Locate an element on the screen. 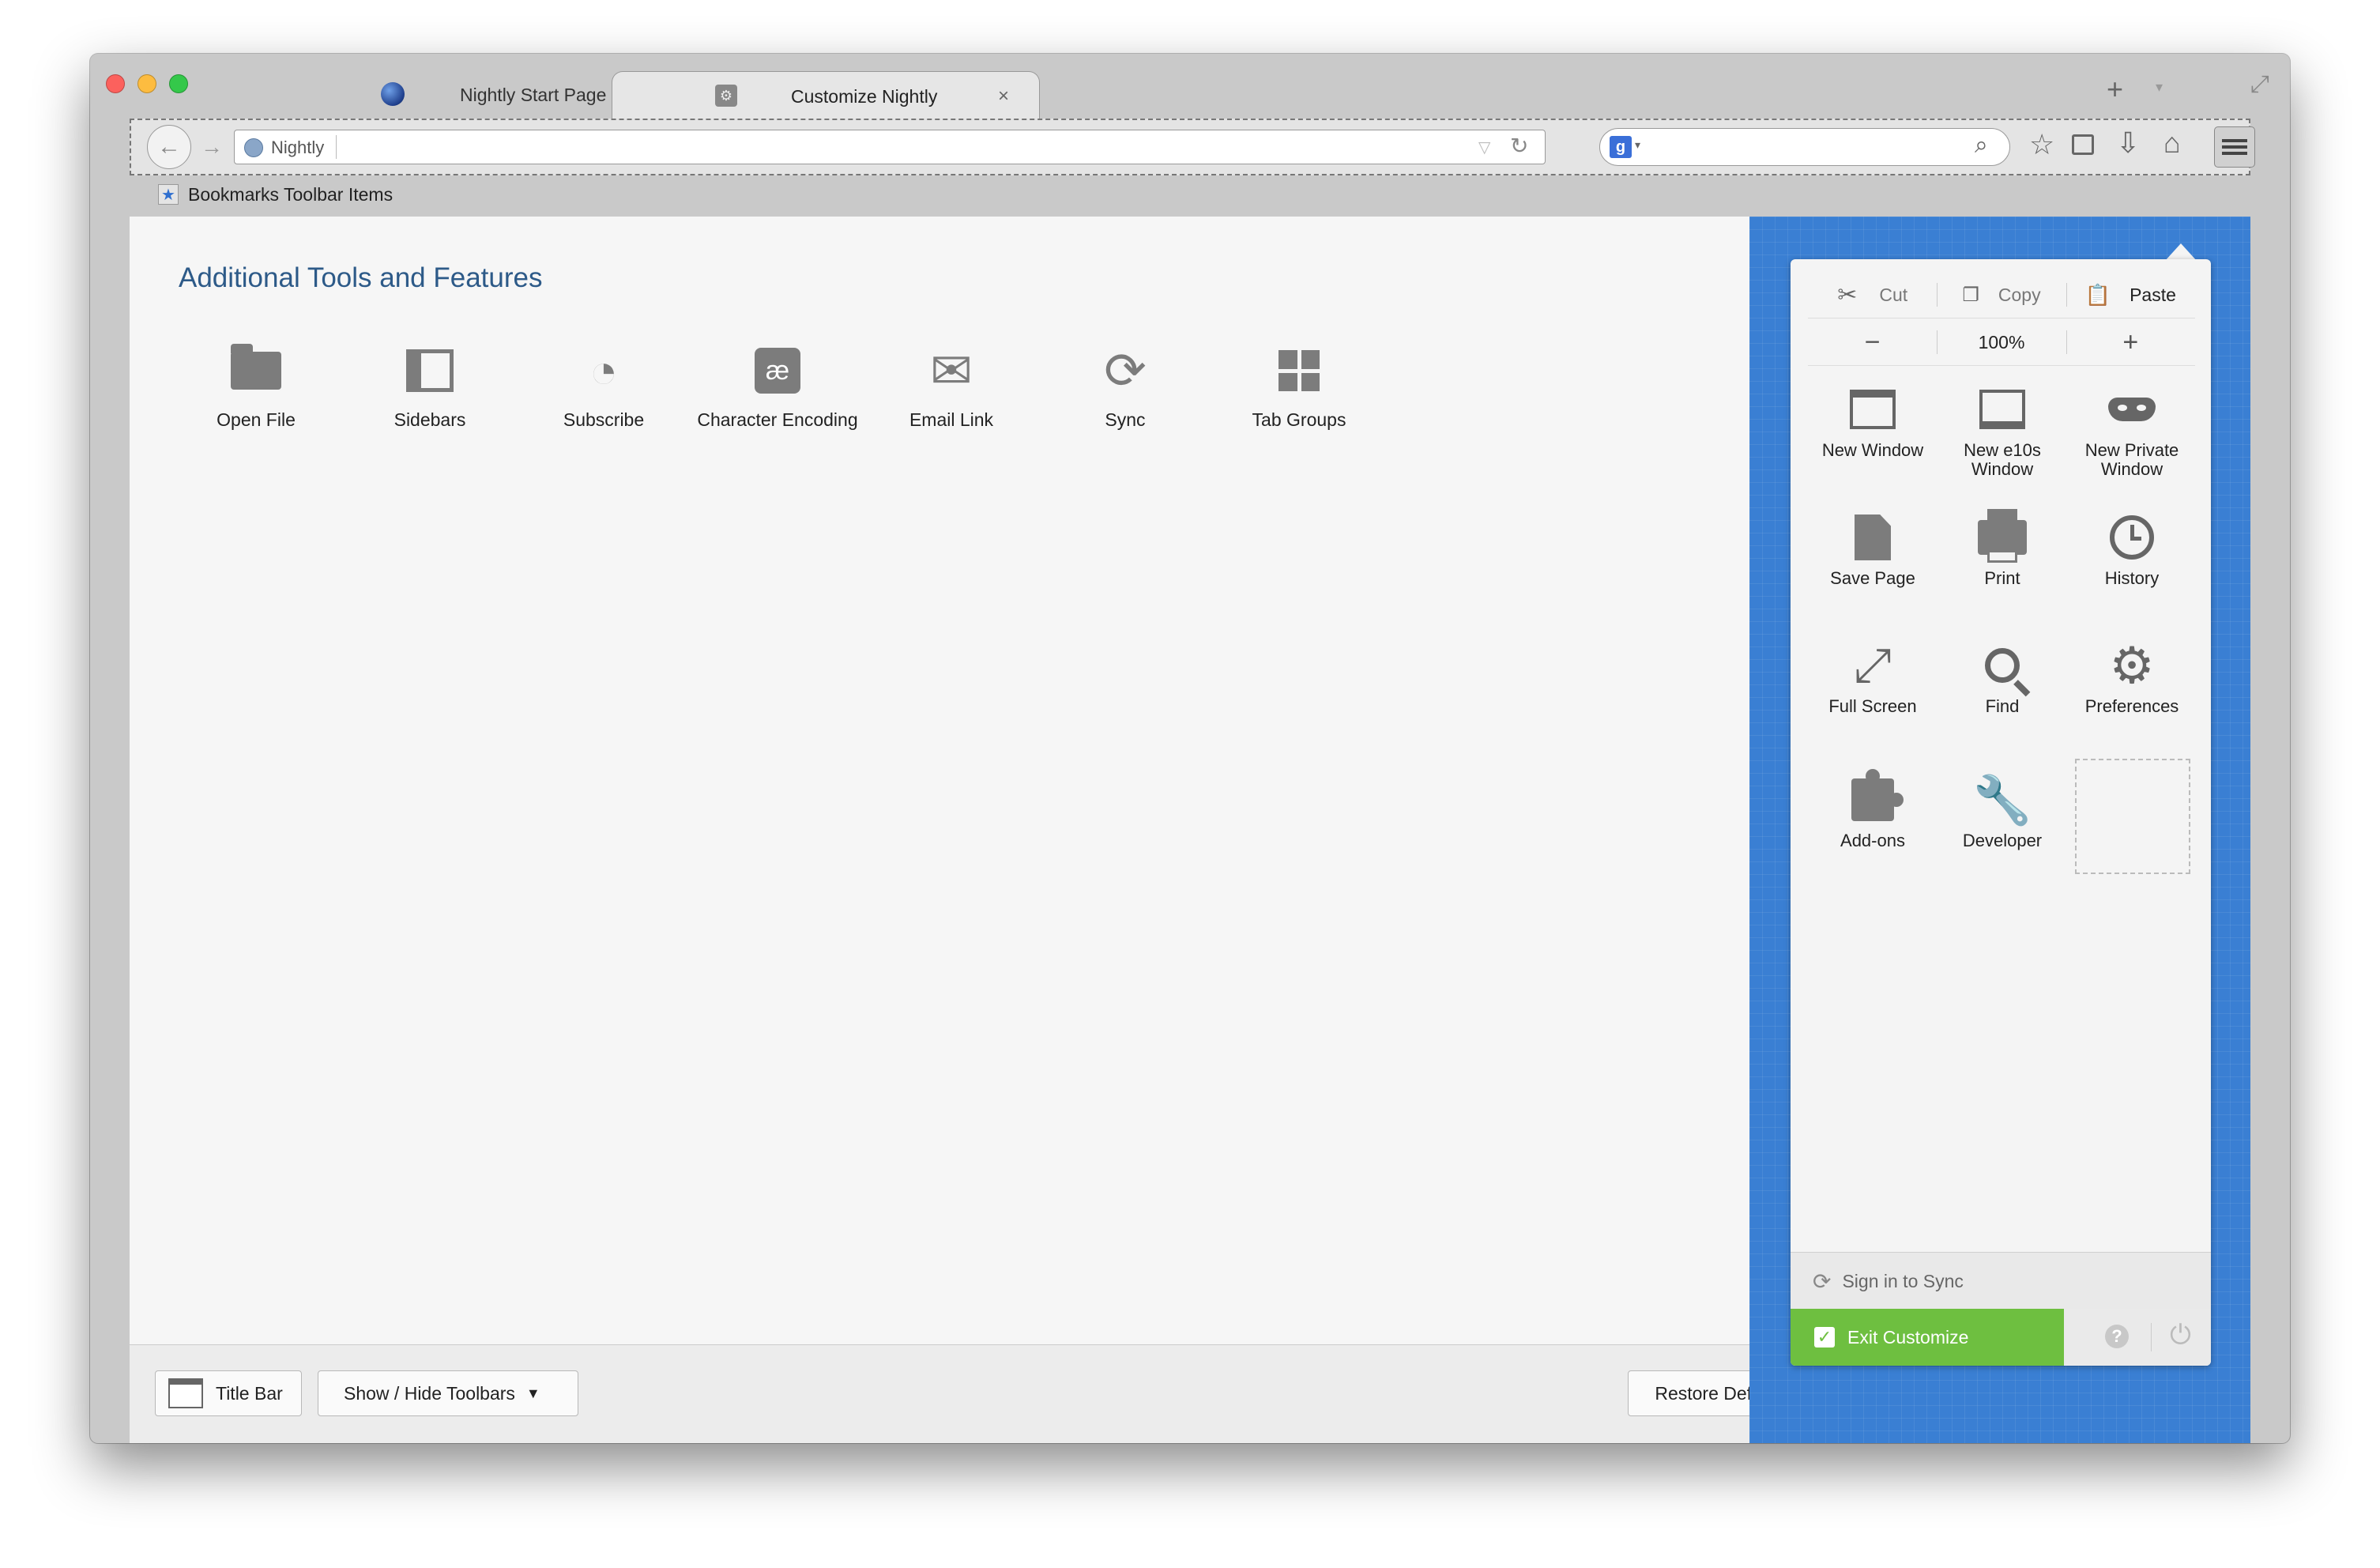  edit-controls: ✂ Cut ❐ Copy 📋 Paste is located at coordinates (2001, 295).